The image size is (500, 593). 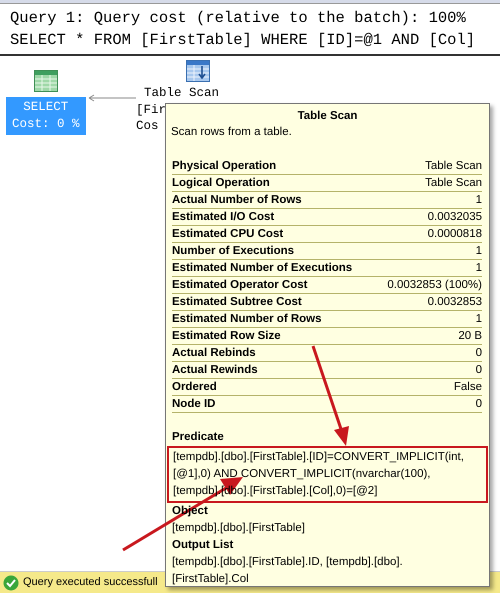 What do you see at coordinates (90, 582) in the screenshot?
I see `status-message: Query executed successfull` at bounding box center [90, 582].